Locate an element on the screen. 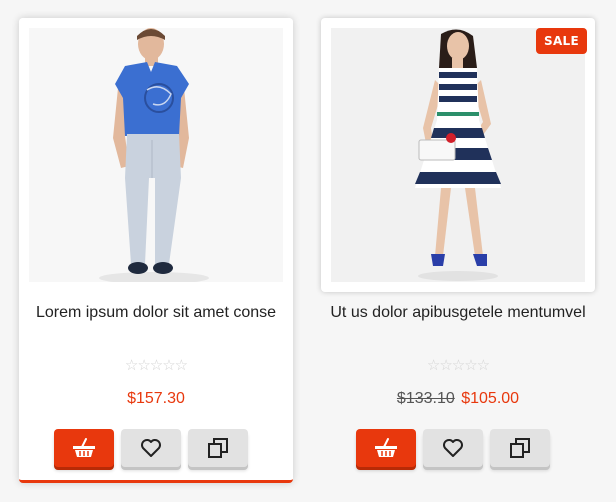 Image resolution: width=616 pixels, height=502 pixels. old-price: $133.10 is located at coordinates (425, 398).